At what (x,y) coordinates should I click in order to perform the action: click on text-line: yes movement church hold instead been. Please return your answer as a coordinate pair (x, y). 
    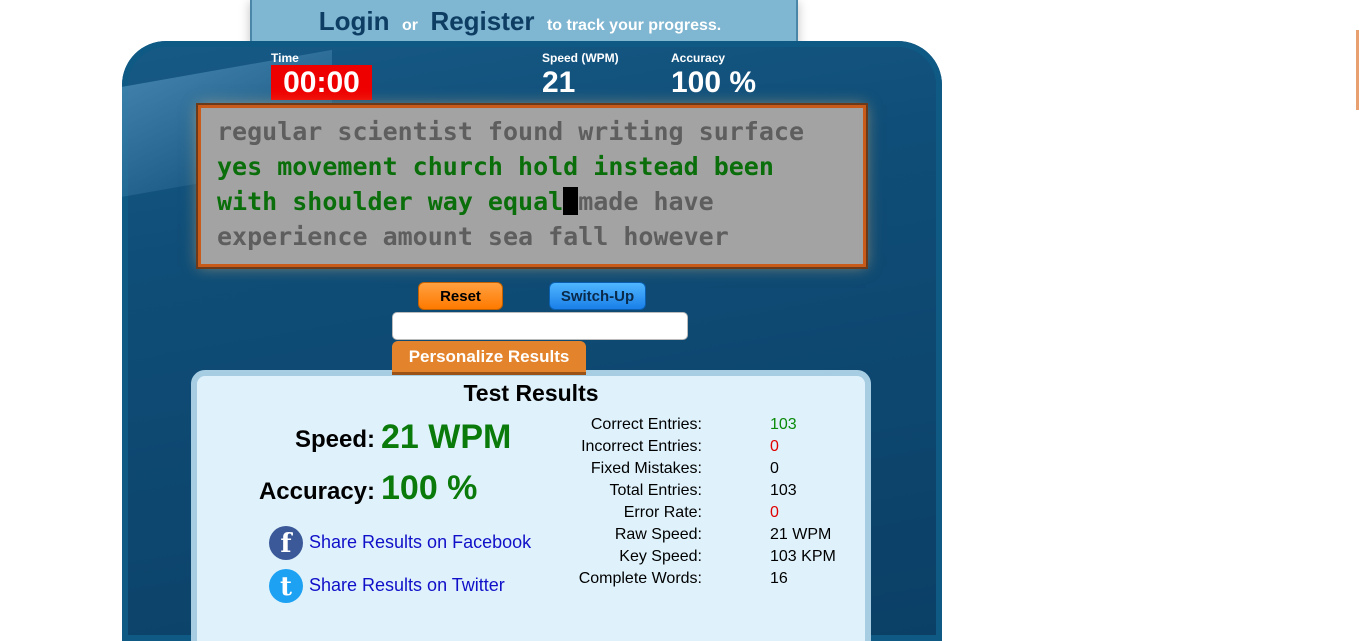
    Looking at the image, I should click on (495, 166).